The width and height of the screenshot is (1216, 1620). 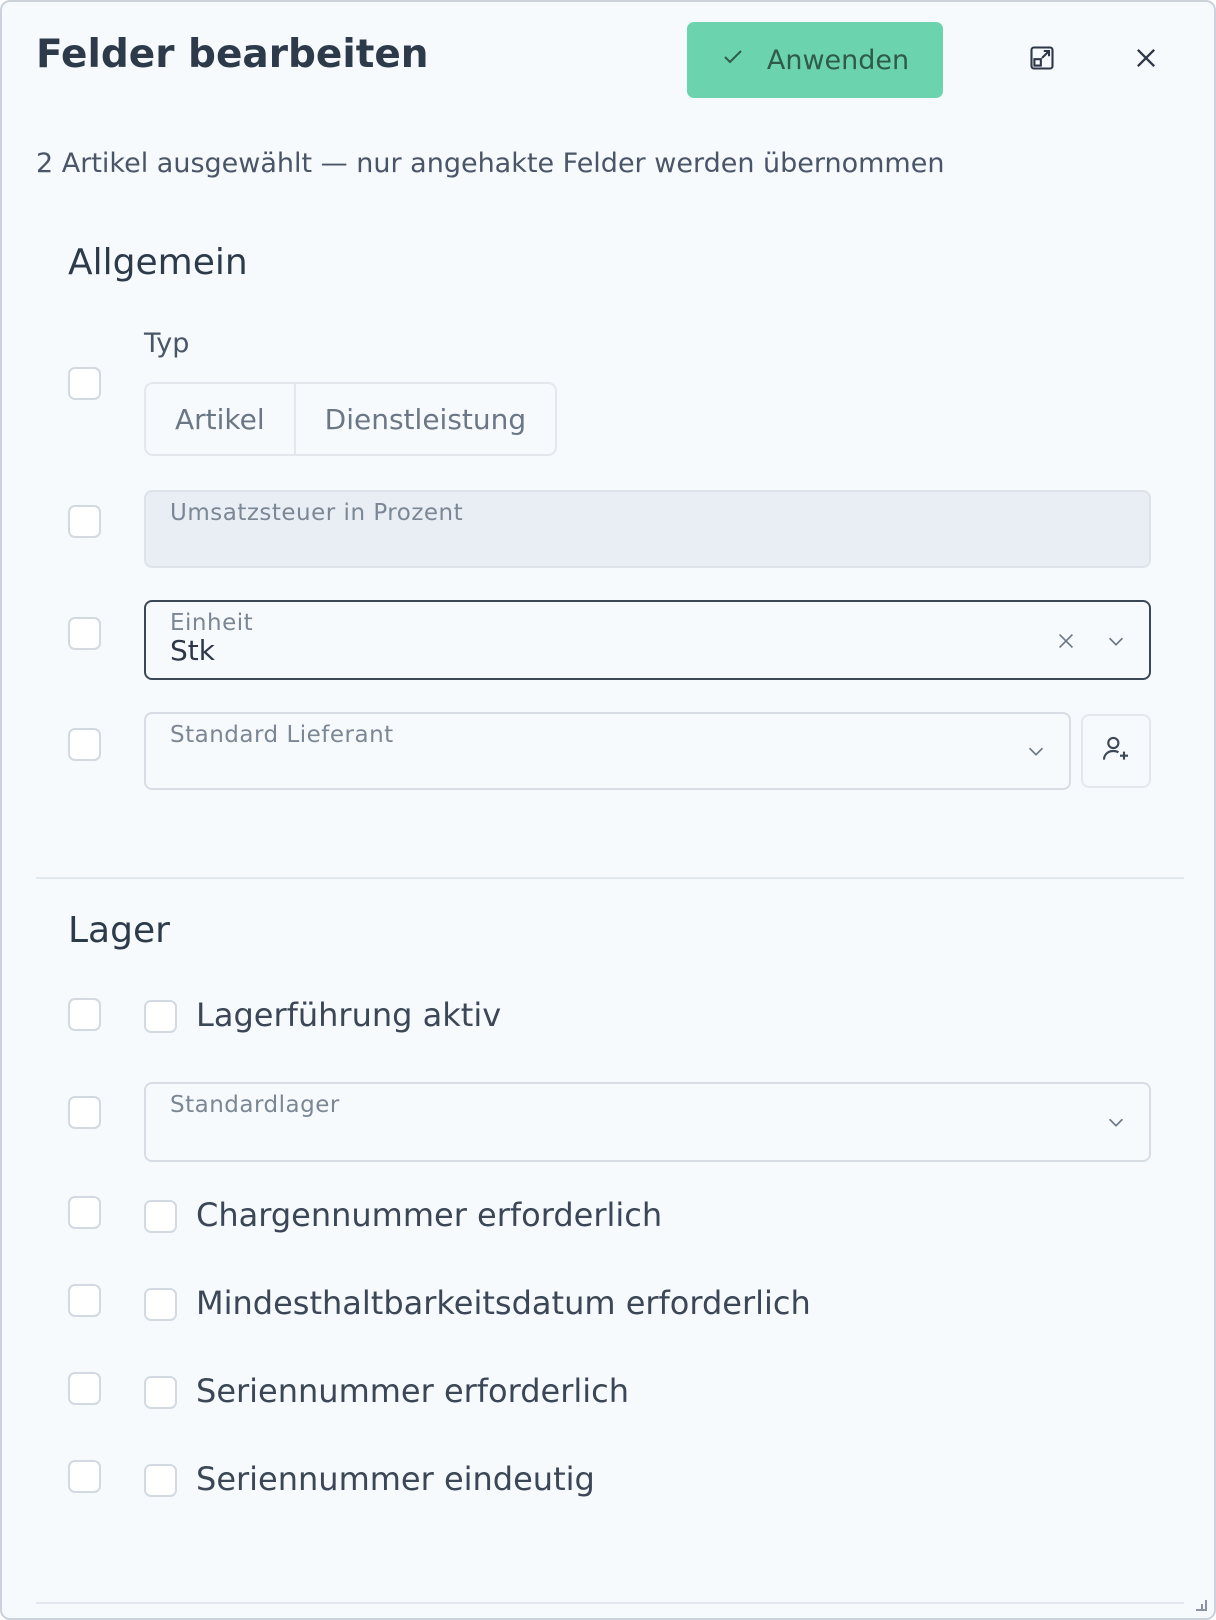 What do you see at coordinates (160, 1480) in the screenshot?
I see `seriennummer-eindeutig-checkbox` at bounding box center [160, 1480].